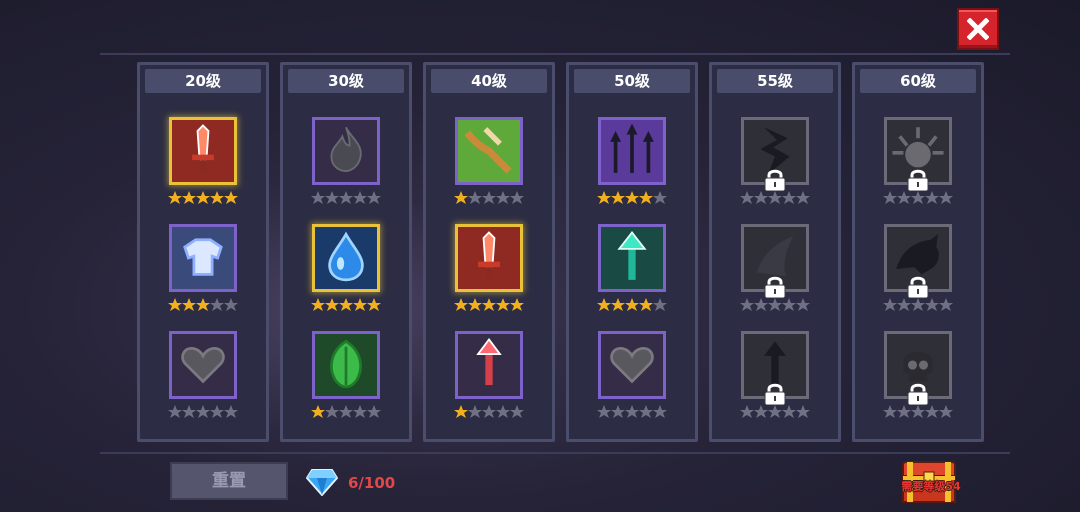 The width and height of the screenshot is (1080, 512). What do you see at coordinates (931, 486) in the screenshot?
I see `chest-requirement-label: 需要等级54` at bounding box center [931, 486].